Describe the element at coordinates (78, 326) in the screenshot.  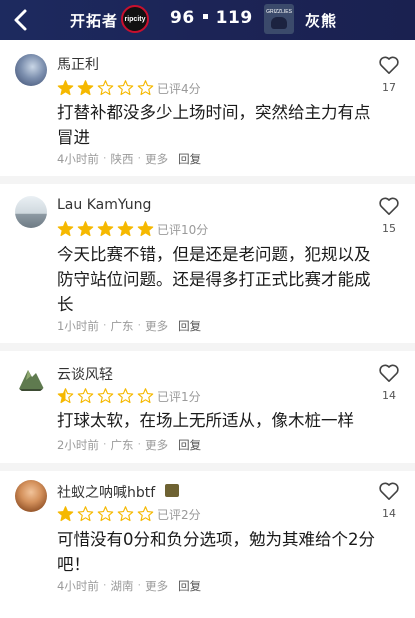
I see `comment-time: 1小时前` at that location.